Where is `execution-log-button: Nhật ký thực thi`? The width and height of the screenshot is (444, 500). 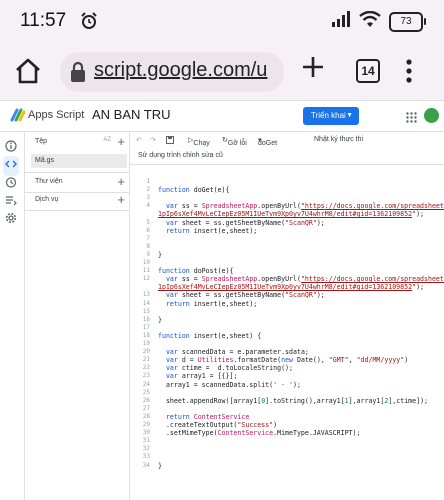
execution-log-button: Nhật ký thực thi is located at coordinates (338, 139).